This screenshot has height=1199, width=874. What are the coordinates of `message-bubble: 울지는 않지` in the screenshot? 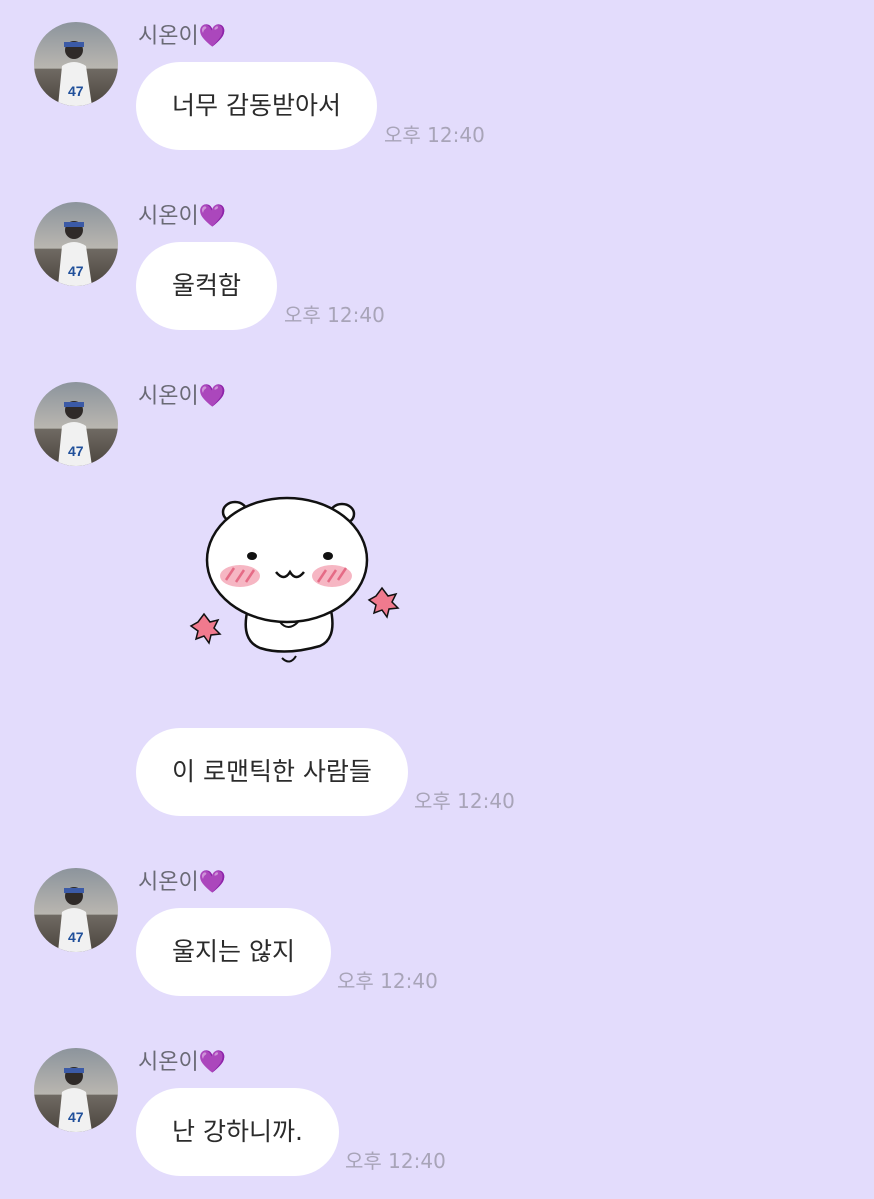 It's located at (233, 952).